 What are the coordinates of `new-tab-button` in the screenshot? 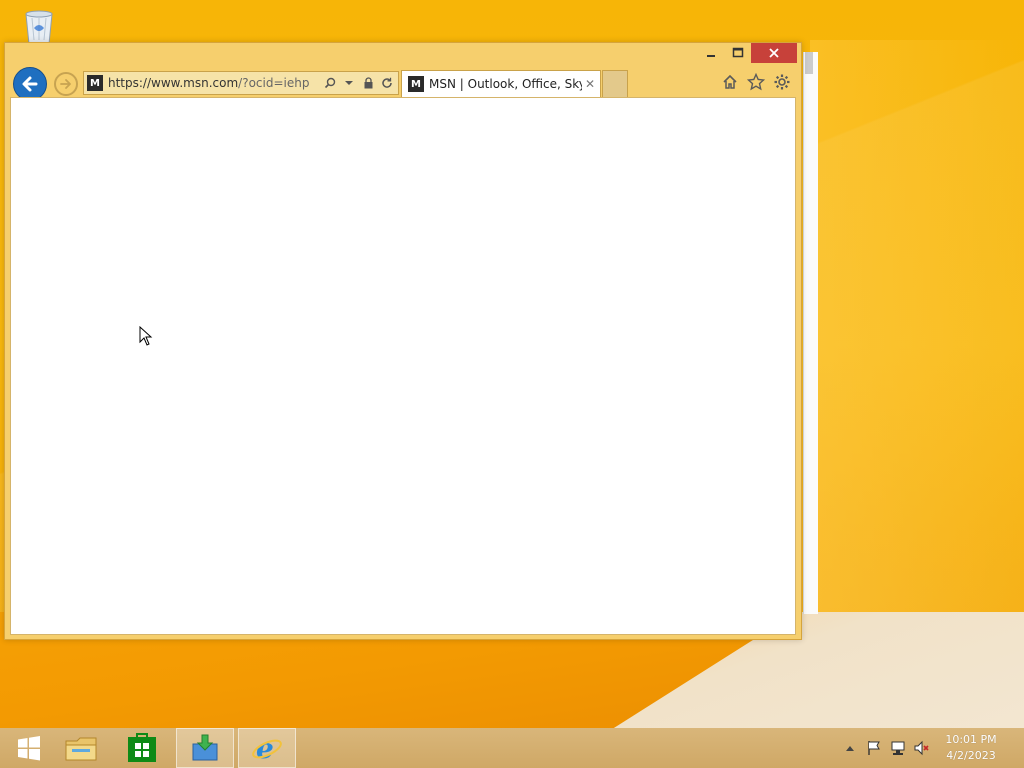 It's located at (615, 83).